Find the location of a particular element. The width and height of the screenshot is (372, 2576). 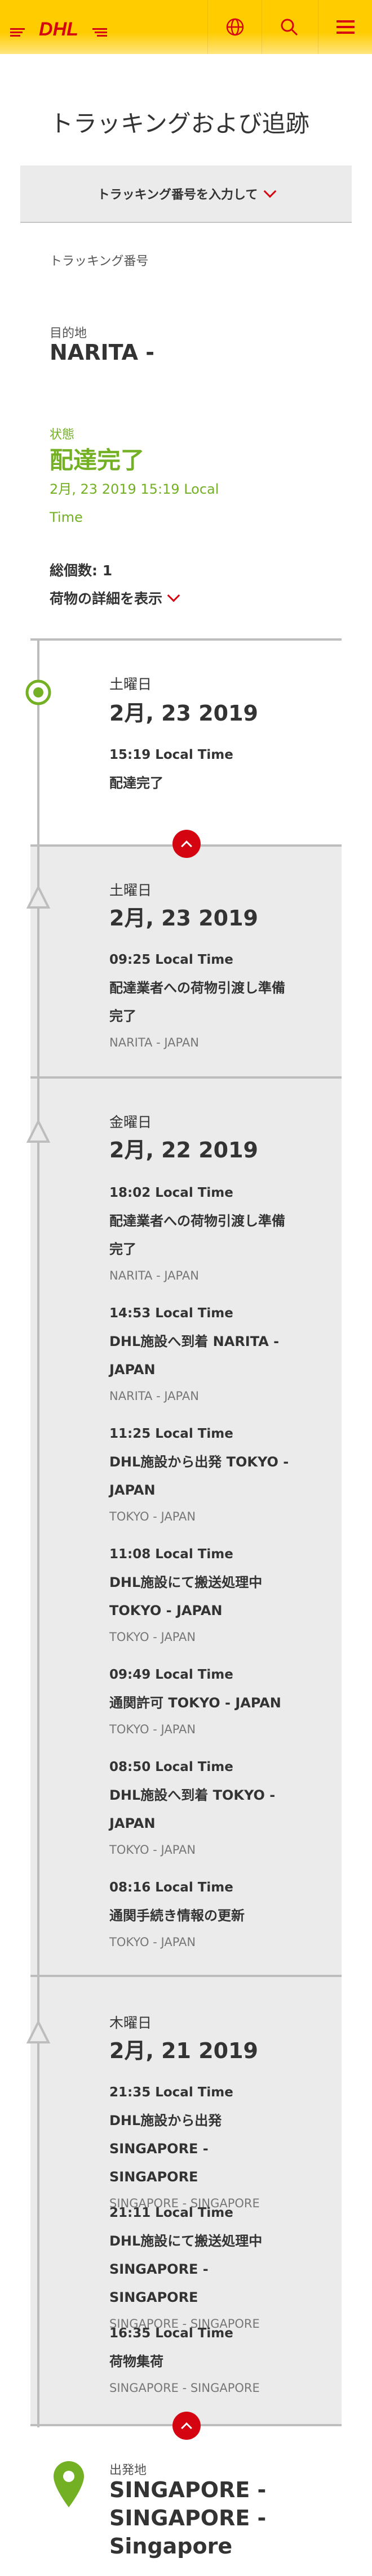

svg-text: DHL is located at coordinates (58, 28).